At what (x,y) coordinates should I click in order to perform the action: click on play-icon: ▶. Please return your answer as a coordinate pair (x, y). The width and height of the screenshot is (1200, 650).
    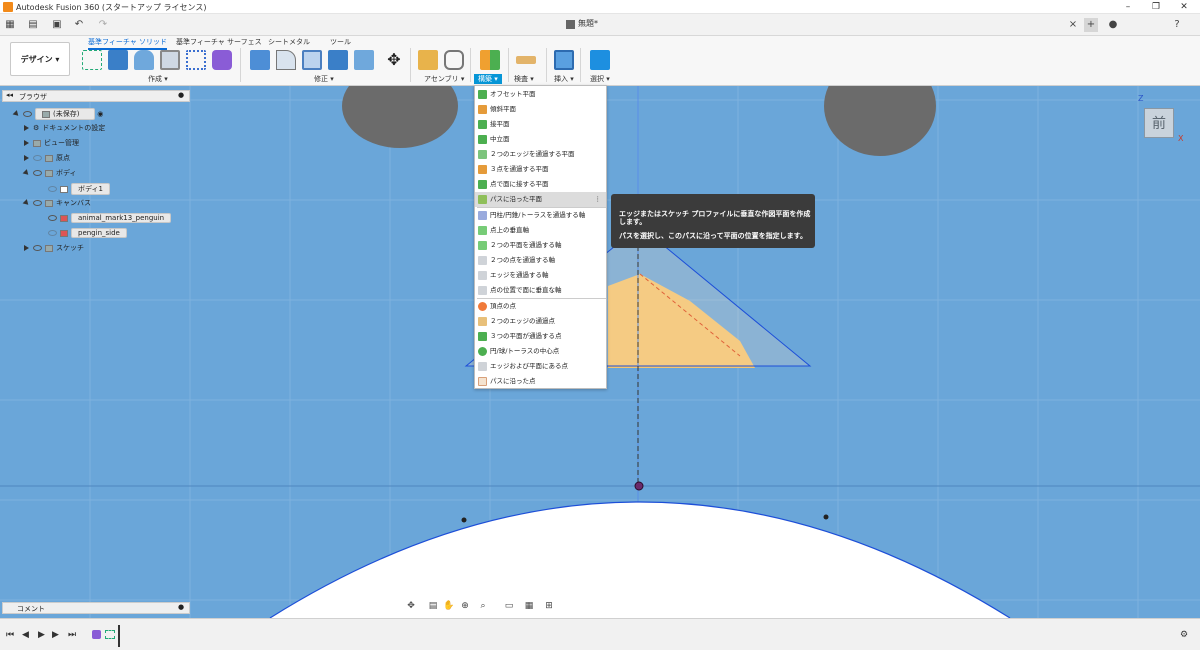
    Looking at the image, I should click on (41, 635).